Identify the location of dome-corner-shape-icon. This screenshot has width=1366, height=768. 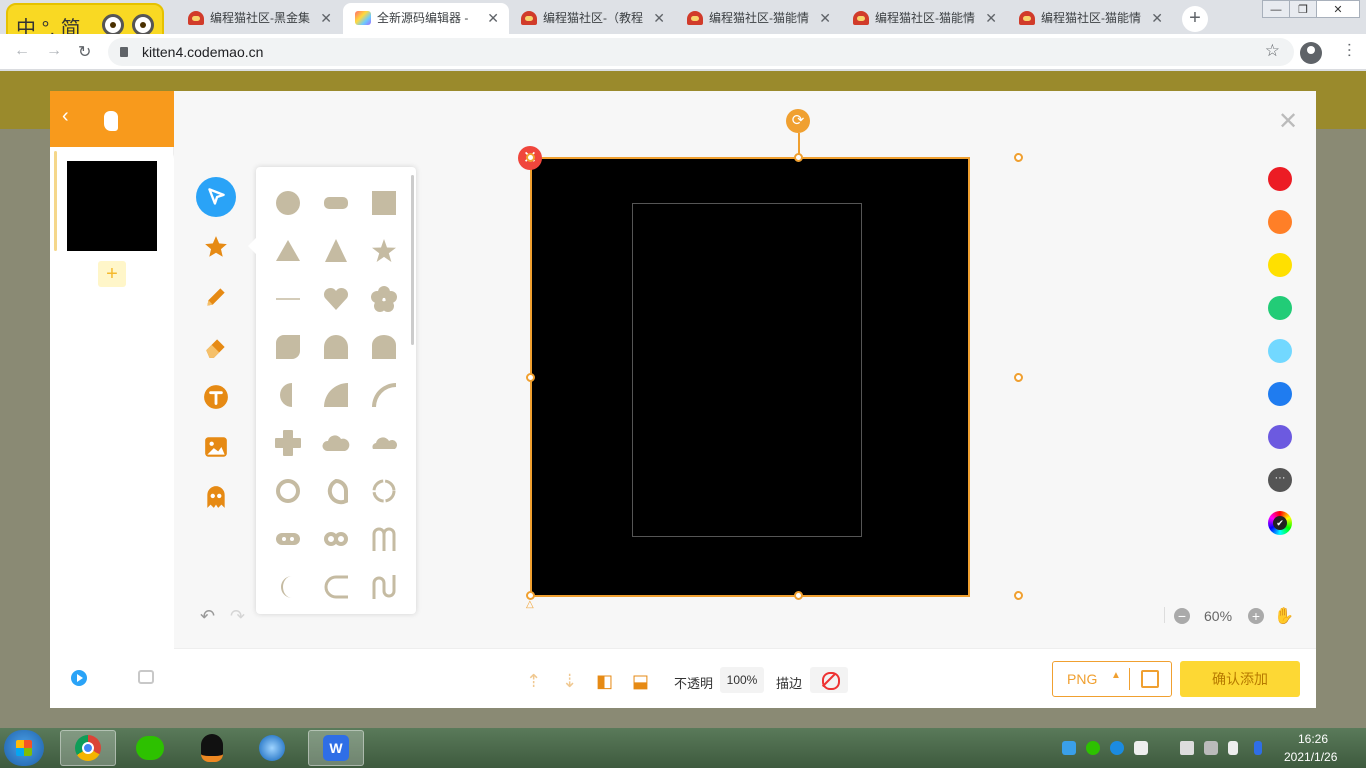
(336, 347).